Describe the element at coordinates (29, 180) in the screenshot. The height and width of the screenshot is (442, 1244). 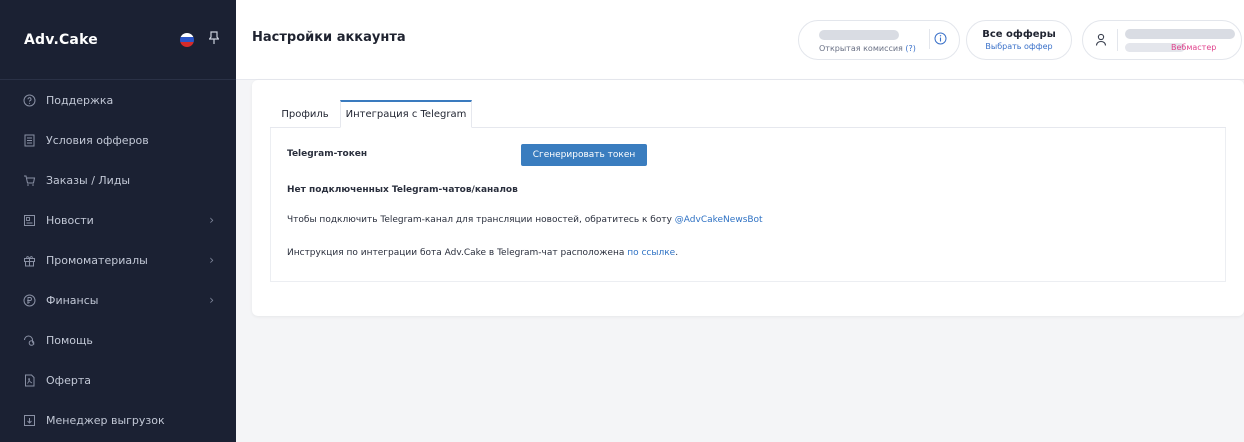
I see `cart-icon` at that location.